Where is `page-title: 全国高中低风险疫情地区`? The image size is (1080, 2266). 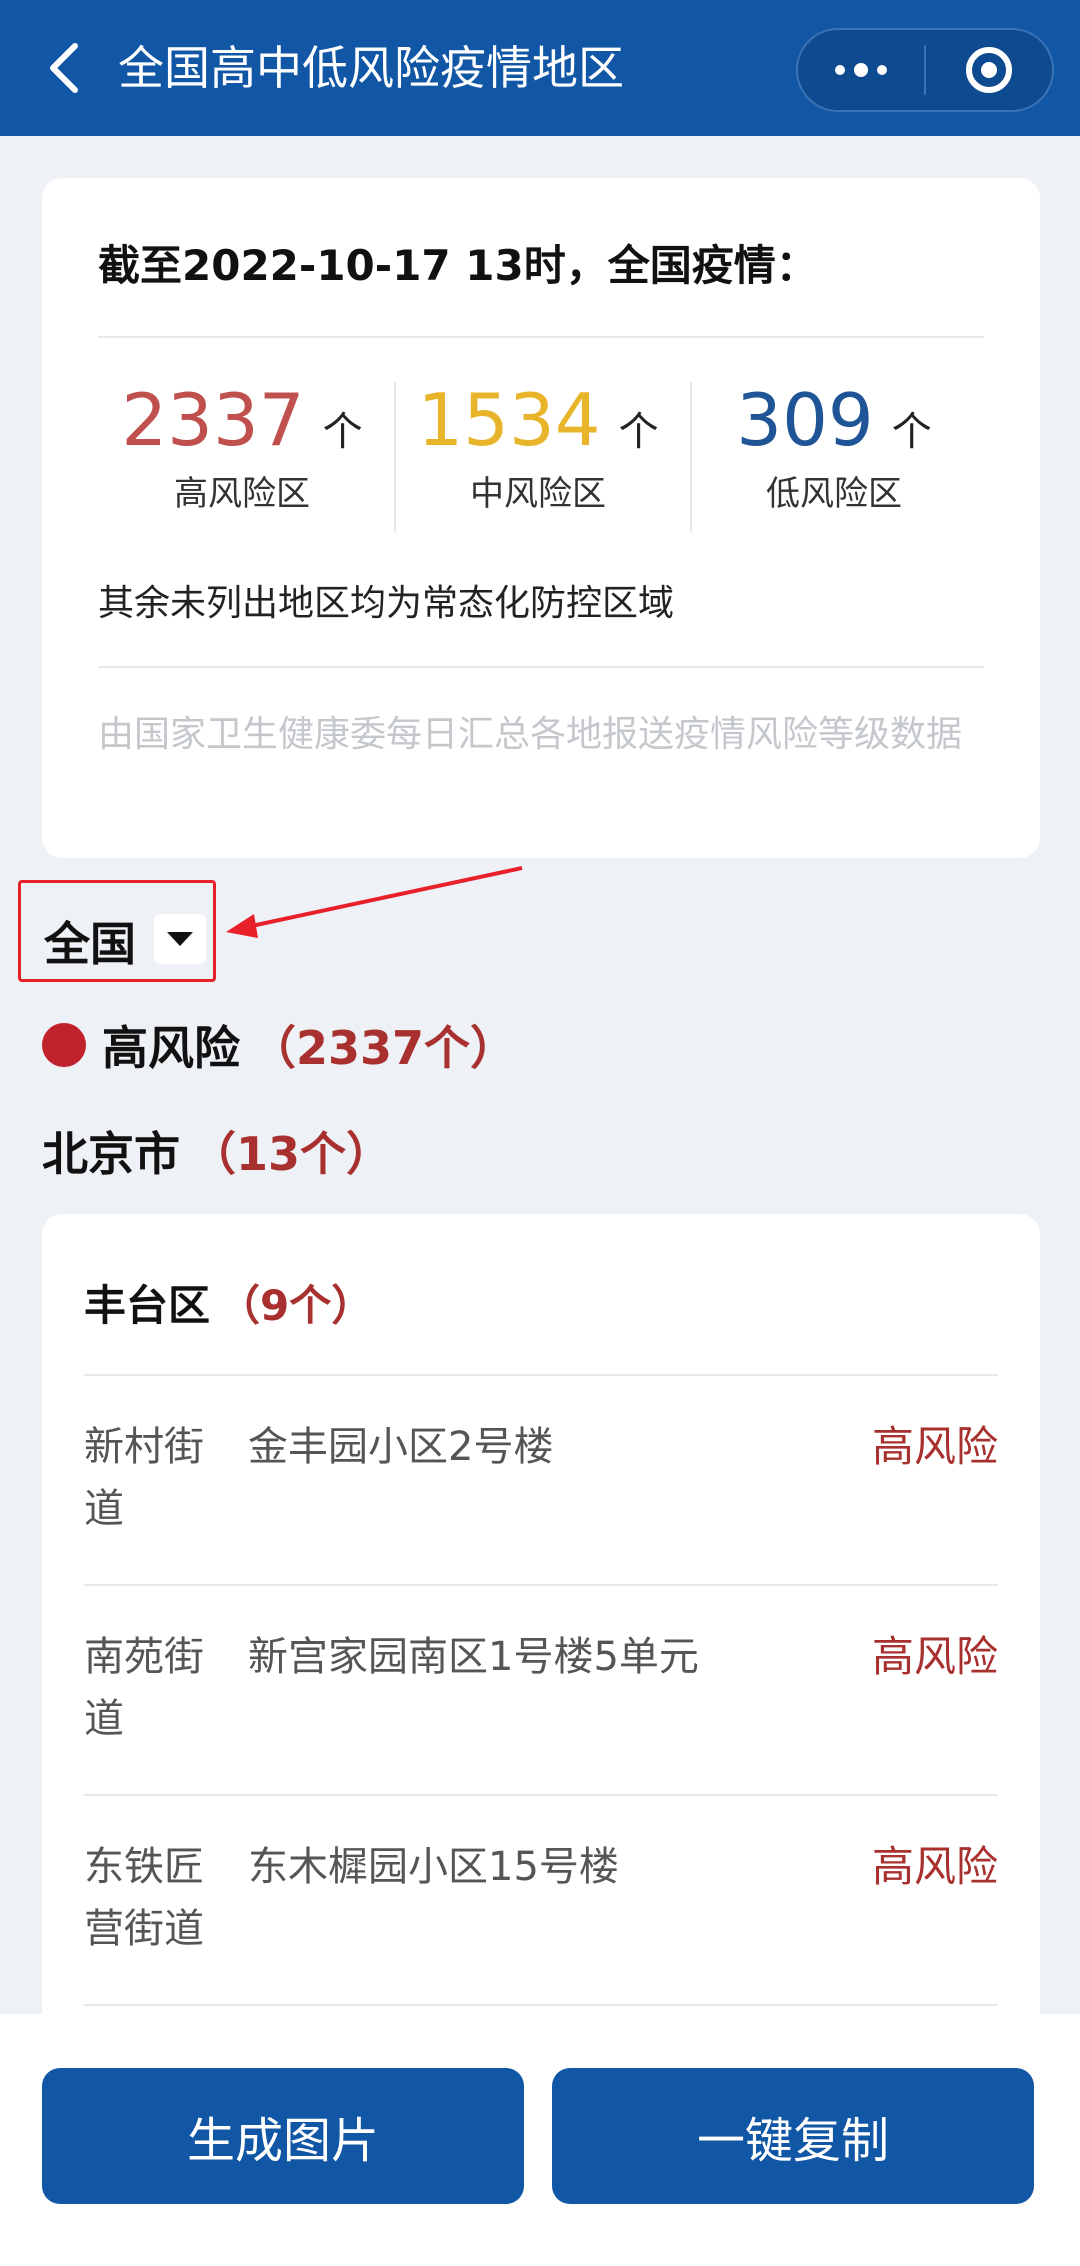 page-title: 全国高中低风险疫情地区 is located at coordinates (371, 68).